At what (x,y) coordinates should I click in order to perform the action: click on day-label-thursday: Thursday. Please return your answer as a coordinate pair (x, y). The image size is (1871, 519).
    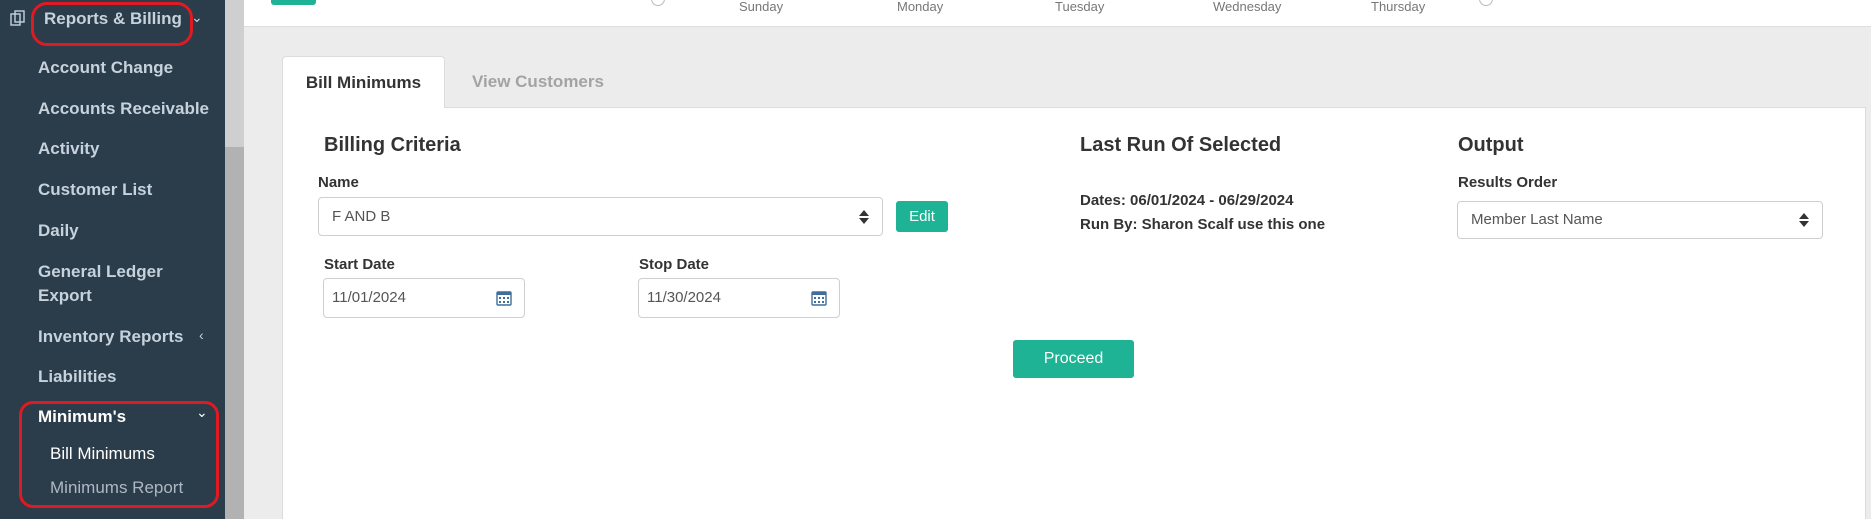
    Looking at the image, I should click on (1398, 7).